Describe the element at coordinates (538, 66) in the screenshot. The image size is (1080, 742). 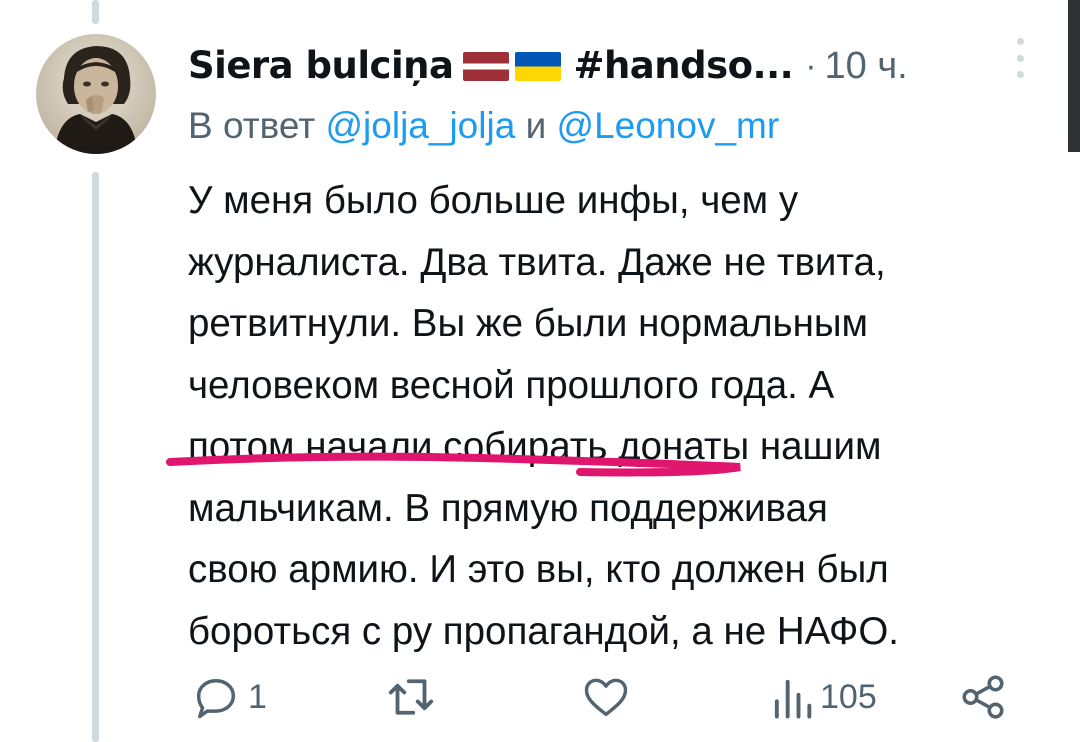
I see `ukraine-flag-icon` at that location.